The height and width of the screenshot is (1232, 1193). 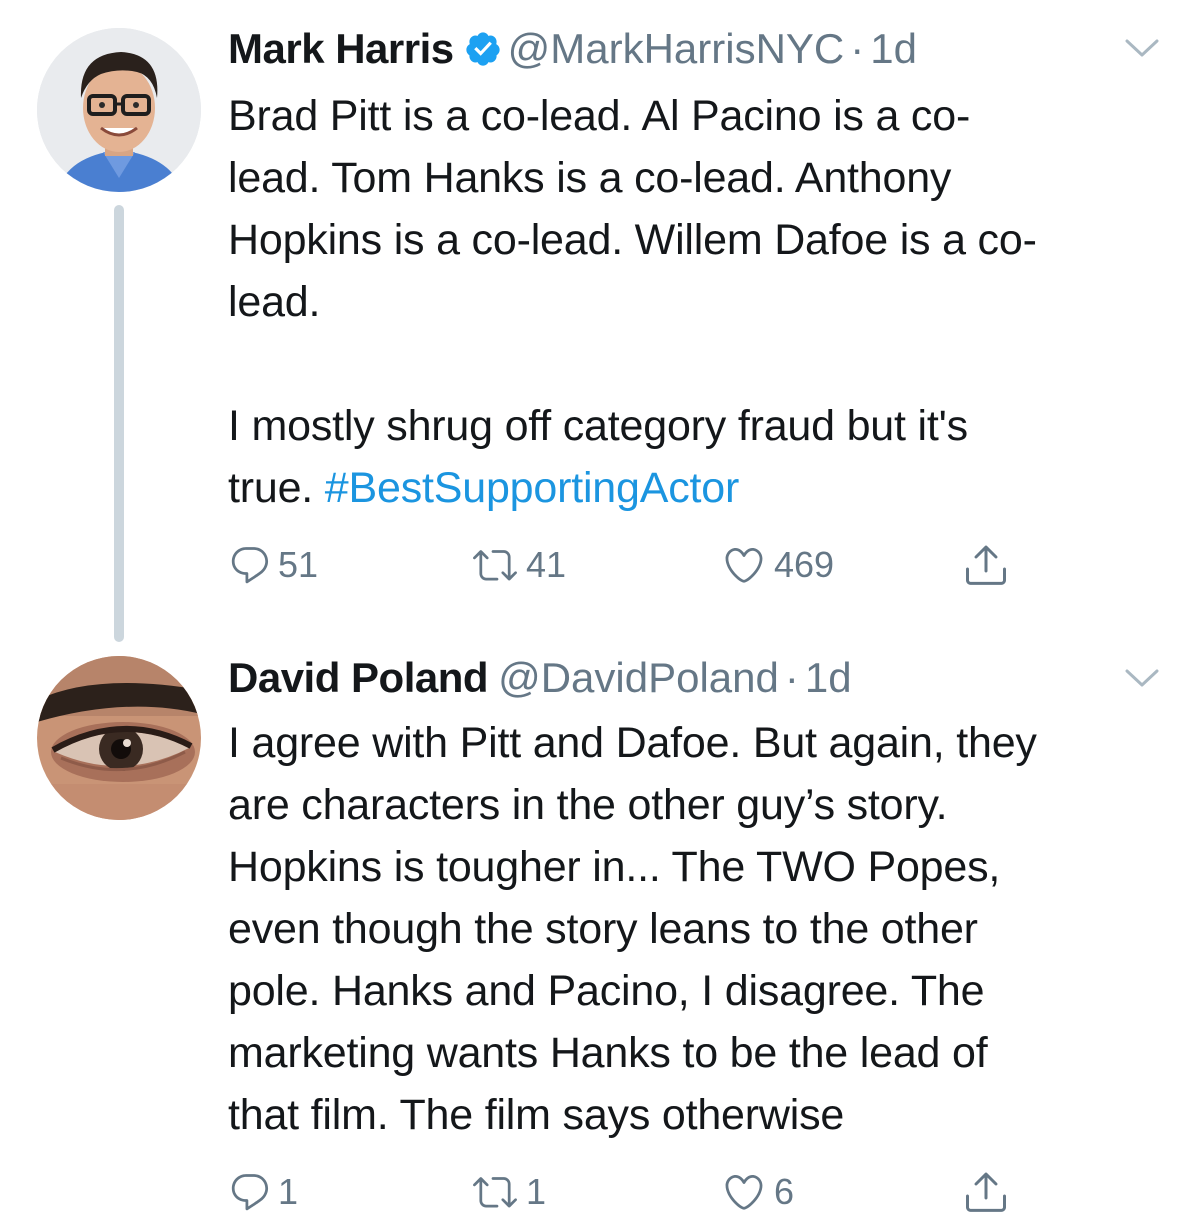 I want to click on like-button: 469, so click(x=777, y=565).